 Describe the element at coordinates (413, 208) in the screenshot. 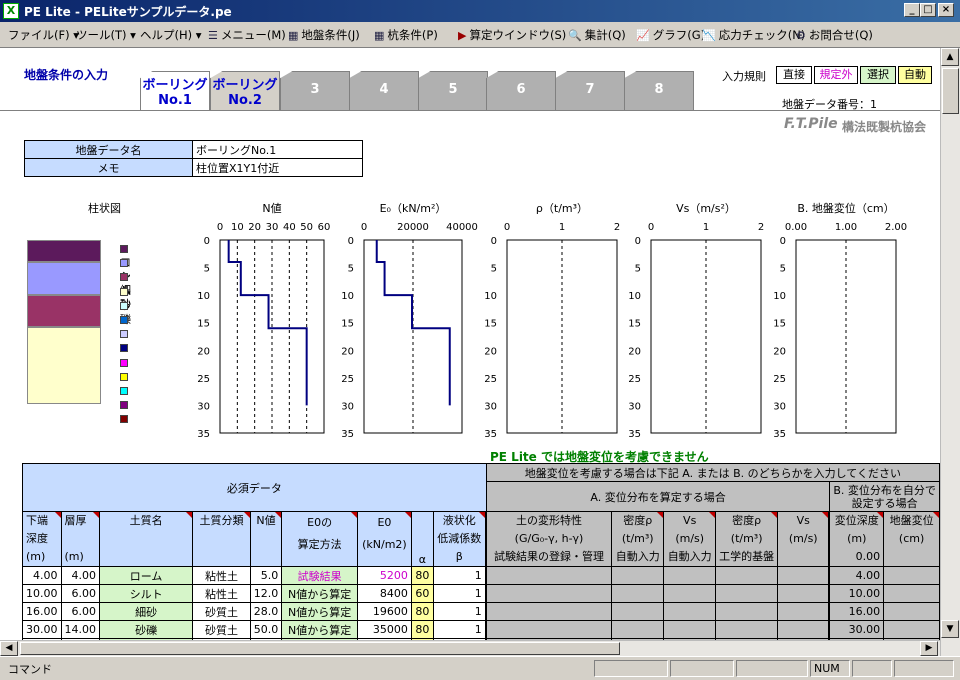

I see `chart-title: E₀（kN/m²）` at that location.